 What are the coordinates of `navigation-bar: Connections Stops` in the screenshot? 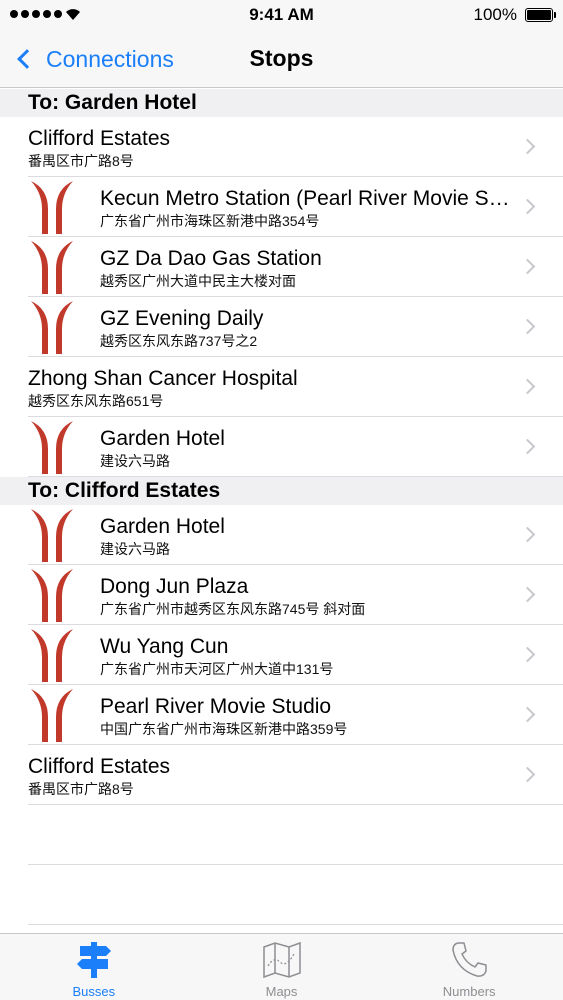 It's located at (281, 59).